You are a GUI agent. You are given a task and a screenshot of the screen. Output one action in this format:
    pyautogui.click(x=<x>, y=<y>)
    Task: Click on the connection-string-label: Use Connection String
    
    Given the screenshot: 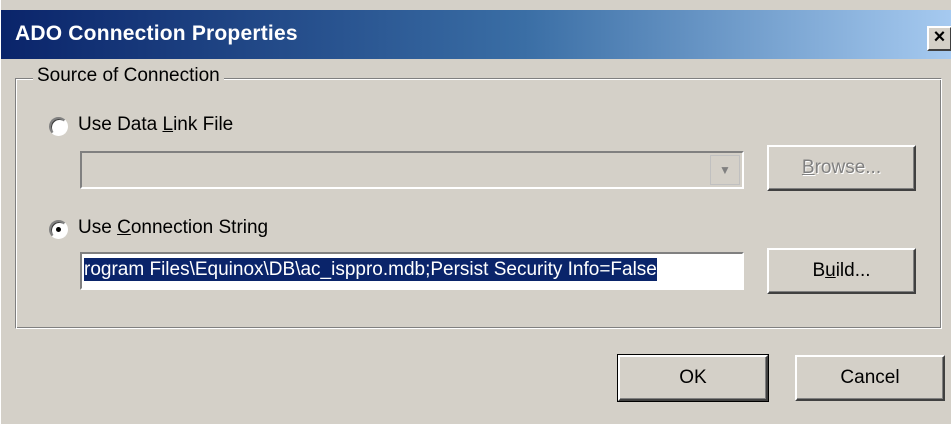 What is the action you would take?
    pyautogui.click(x=173, y=228)
    